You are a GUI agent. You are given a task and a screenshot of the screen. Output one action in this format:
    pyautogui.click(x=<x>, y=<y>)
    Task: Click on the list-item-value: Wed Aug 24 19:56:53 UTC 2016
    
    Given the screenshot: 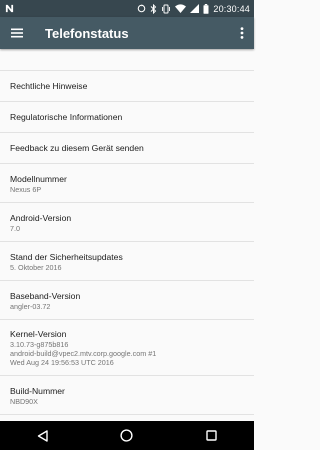 What is the action you would take?
    pyautogui.click(x=62, y=362)
    